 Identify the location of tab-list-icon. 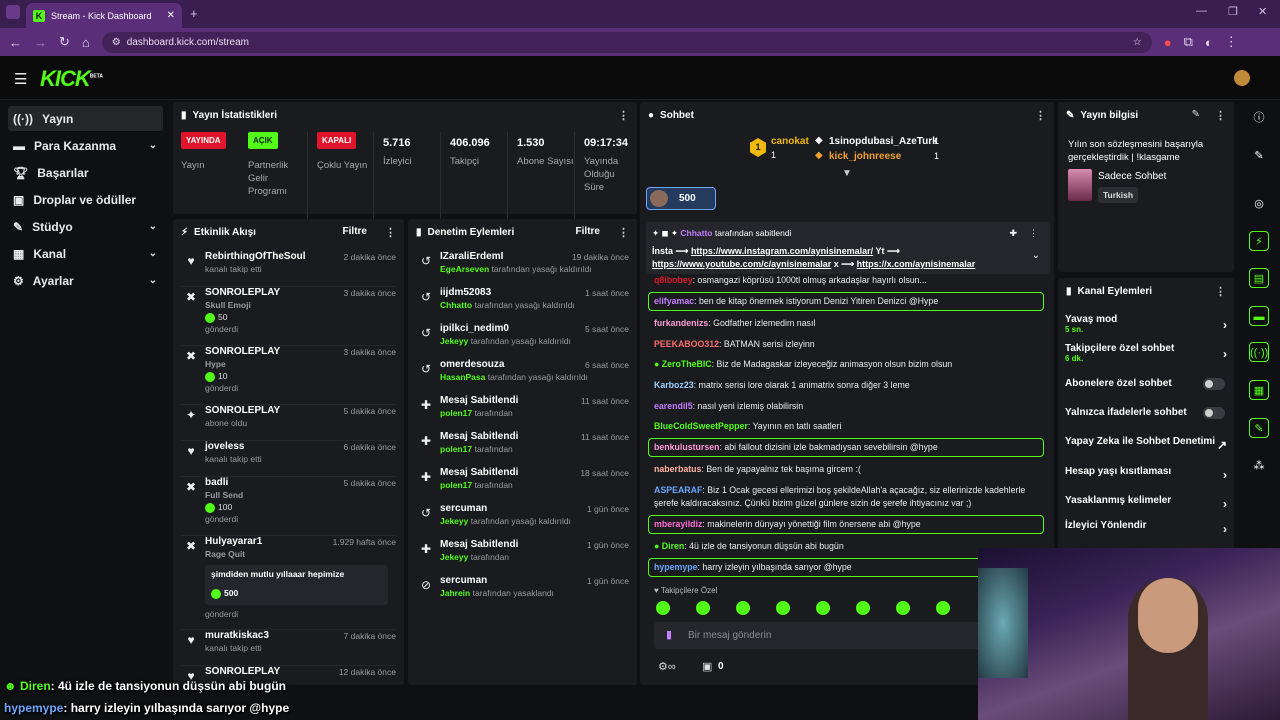
(13, 12).